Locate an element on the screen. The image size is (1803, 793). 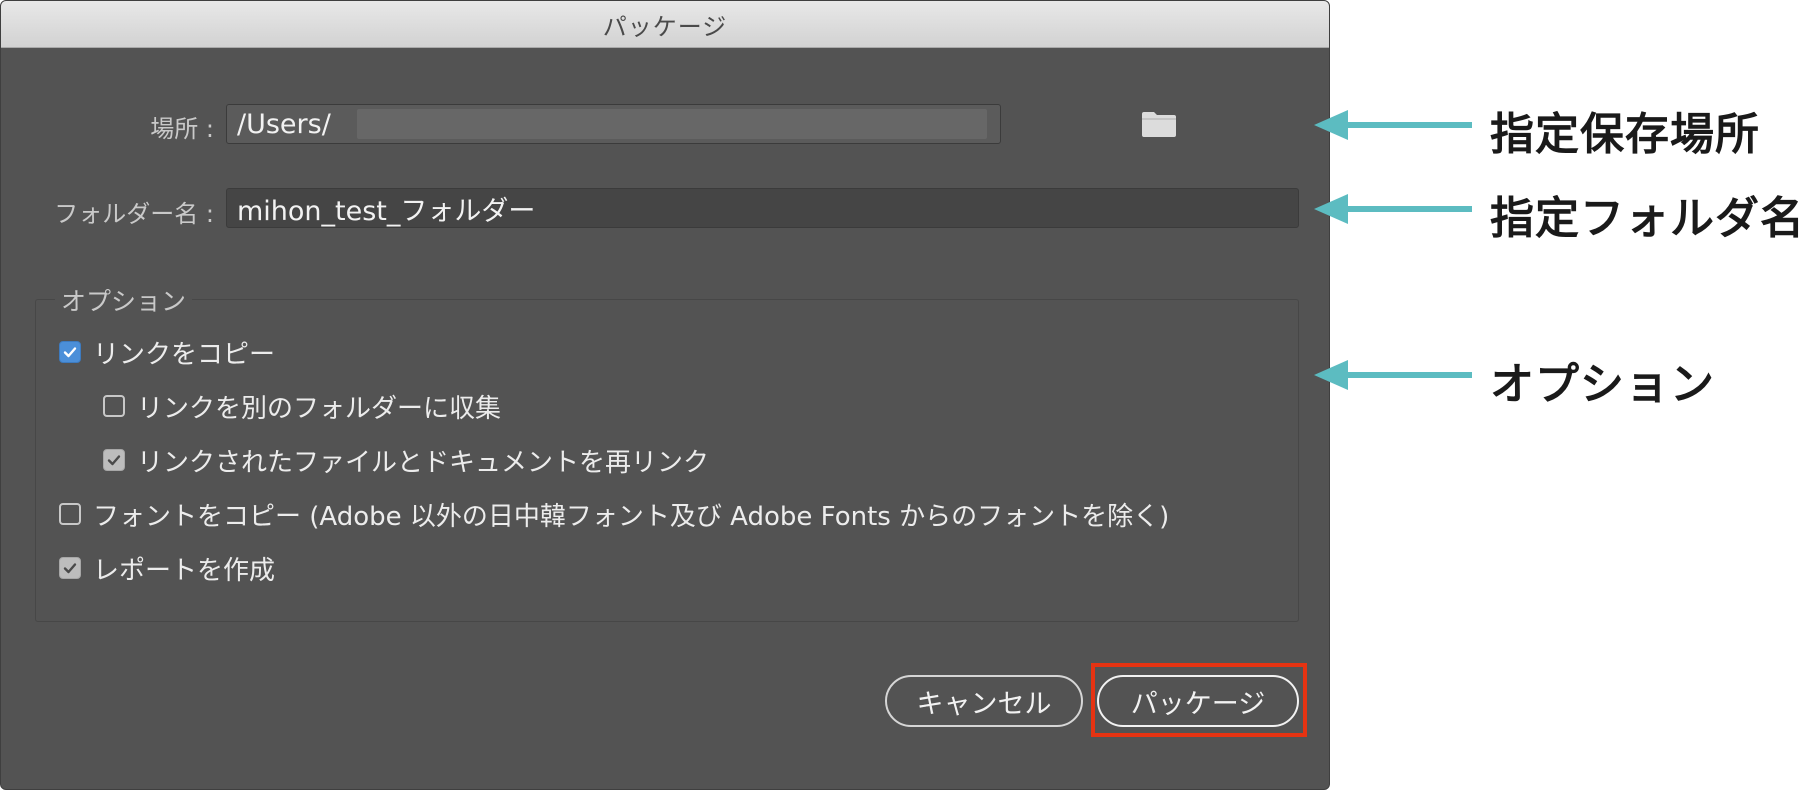
folder-name-value: mihon_test_フォルダー is located at coordinates (386, 211).